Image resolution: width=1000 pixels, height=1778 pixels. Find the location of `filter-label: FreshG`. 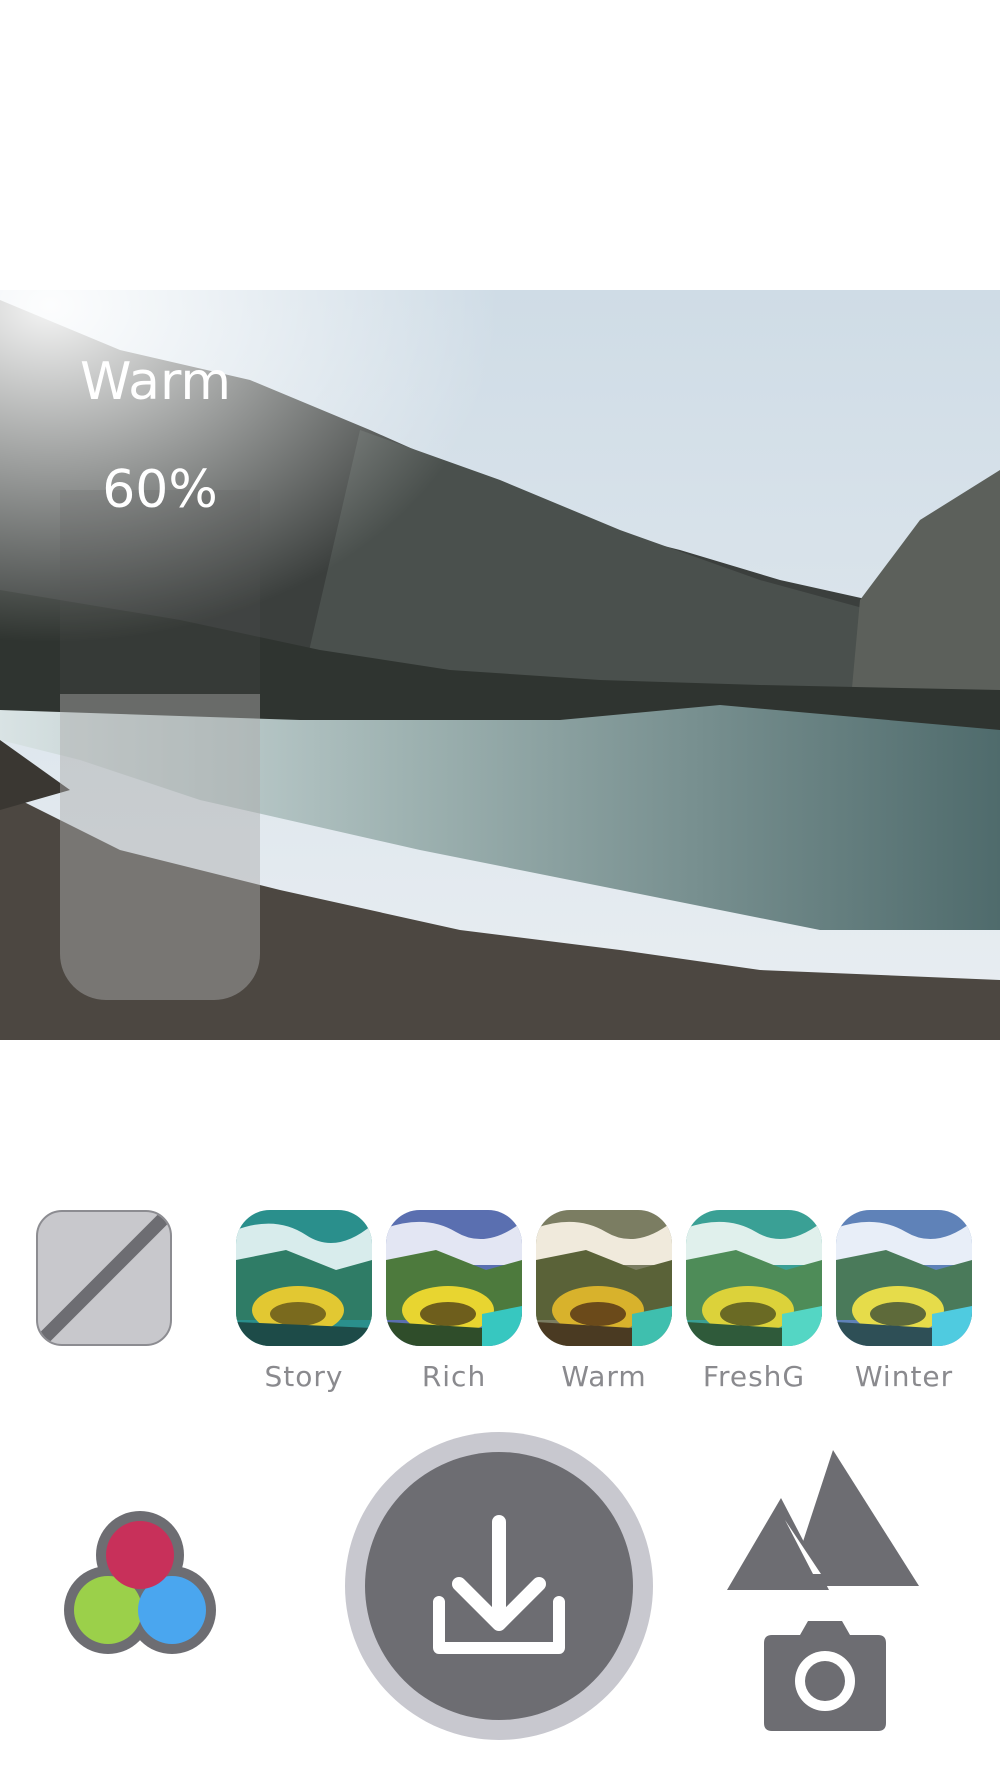

filter-label: FreshG is located at coordinates (754, 1376).